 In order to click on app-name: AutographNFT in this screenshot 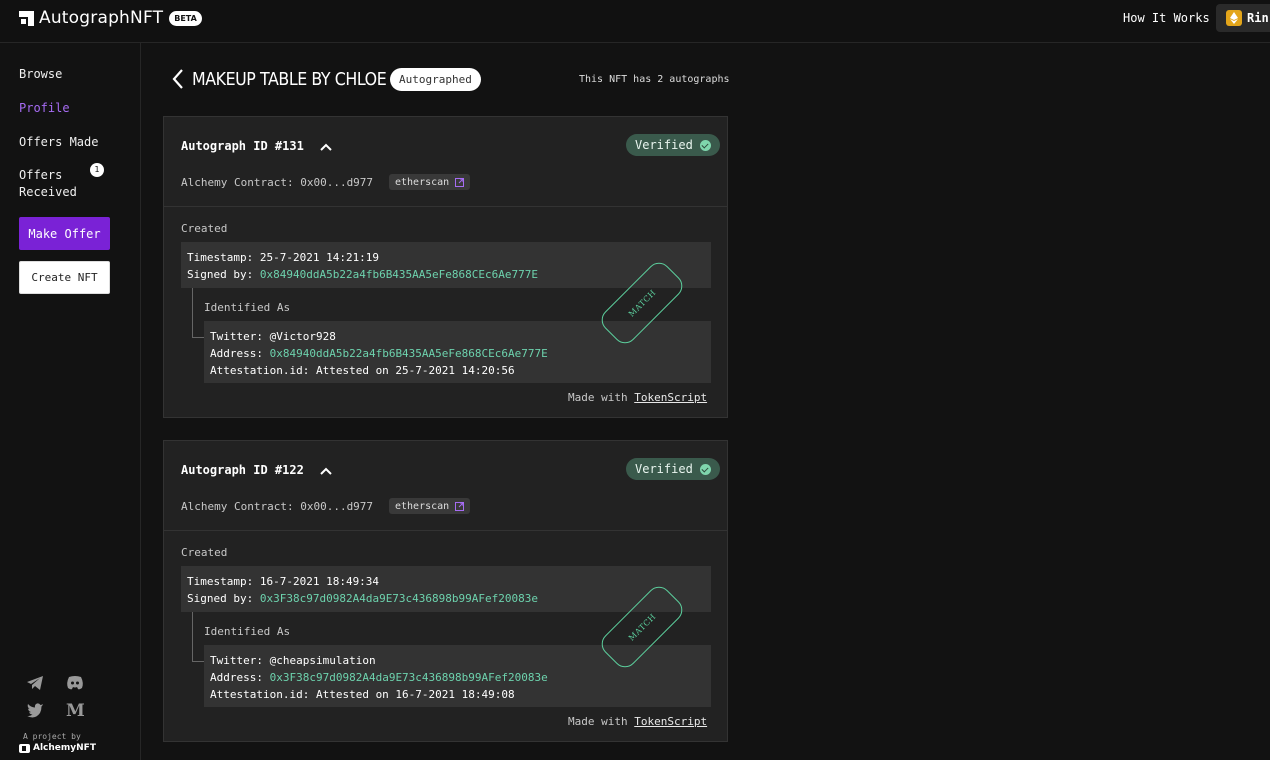, I will do `click(101, 18)`.